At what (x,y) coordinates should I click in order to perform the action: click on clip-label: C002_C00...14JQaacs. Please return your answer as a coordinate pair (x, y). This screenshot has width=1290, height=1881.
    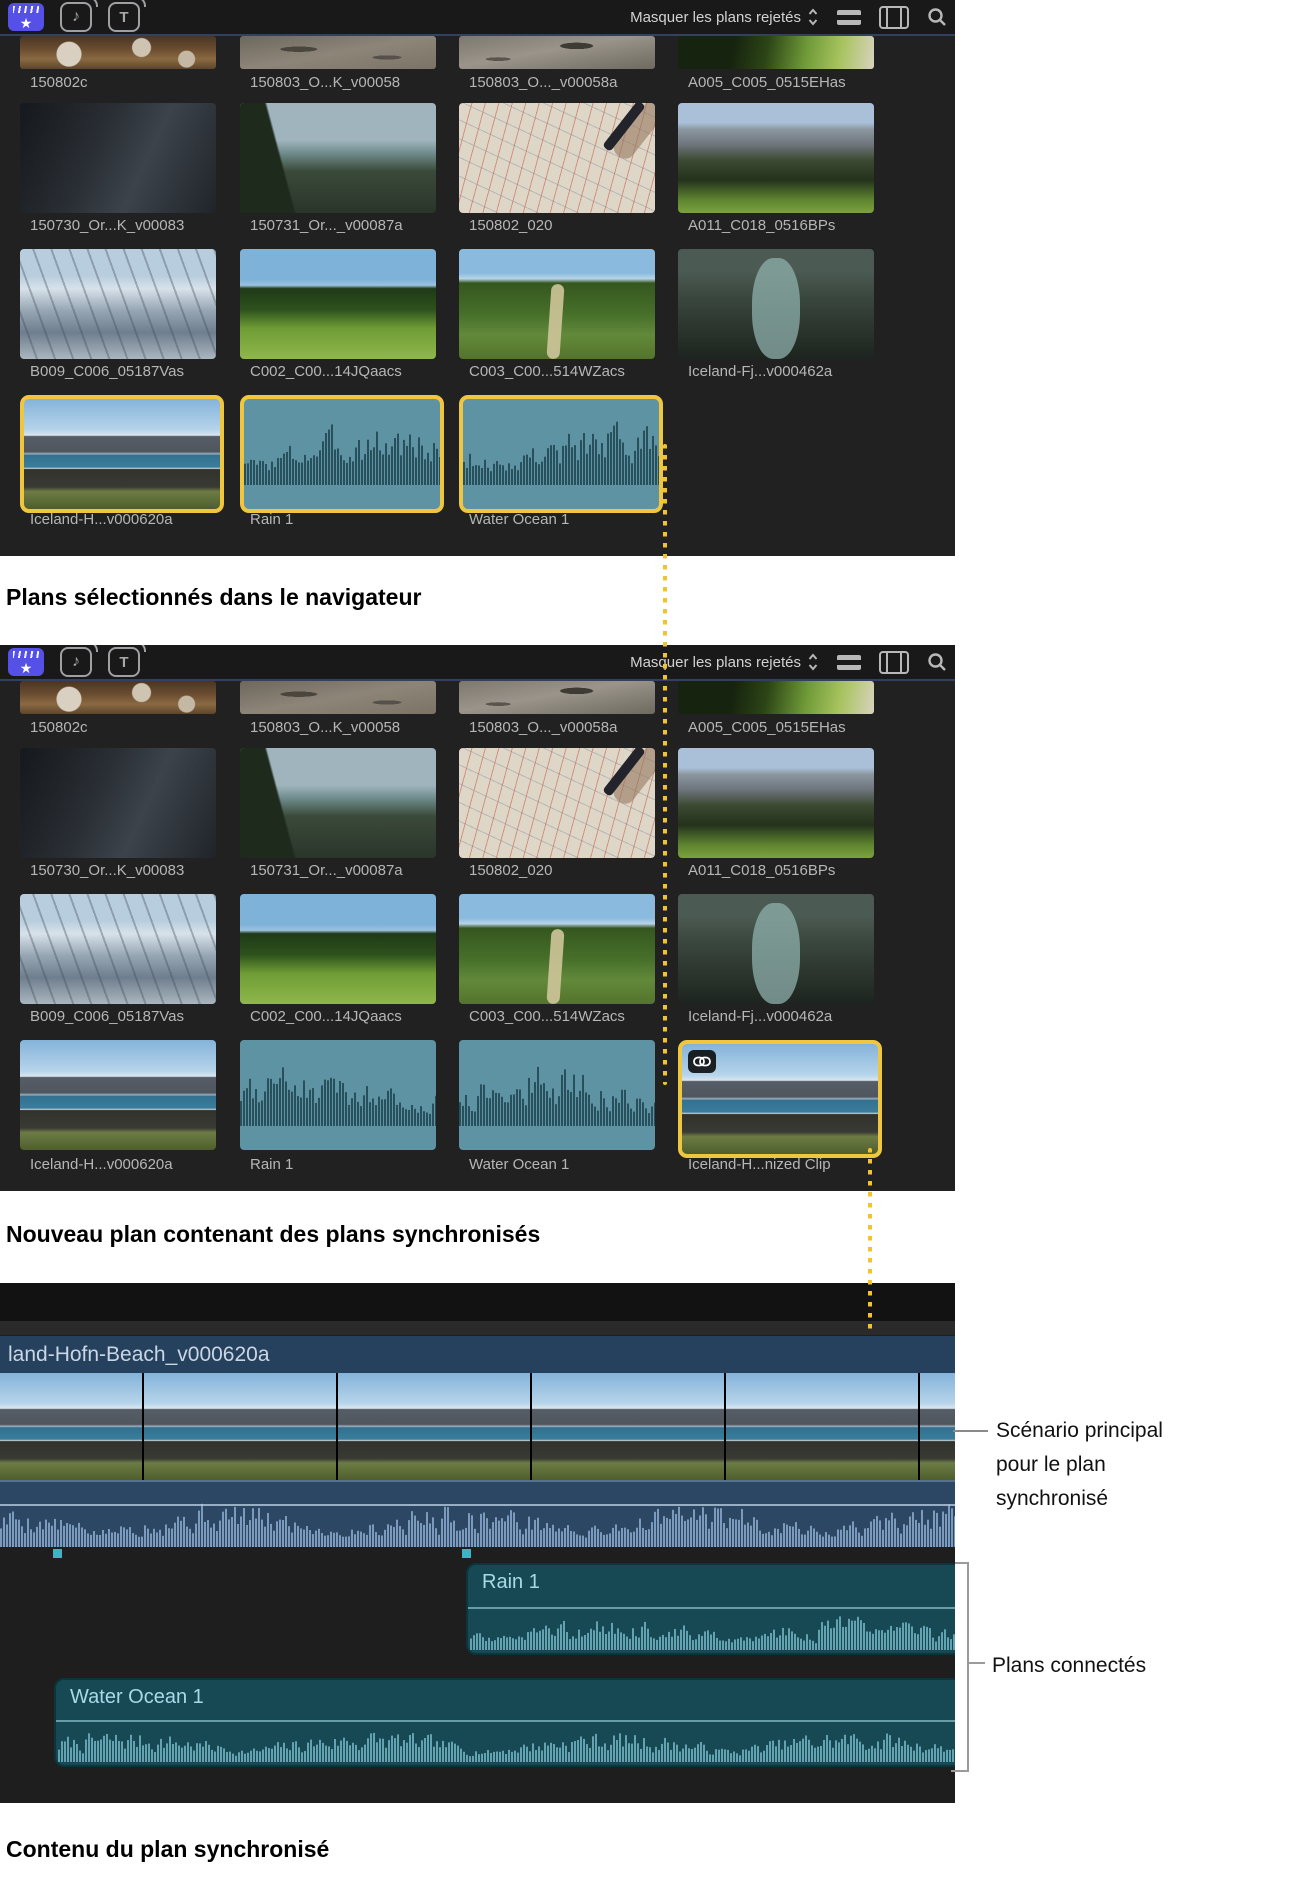
    Looking at the image, I should click on (326, 371).